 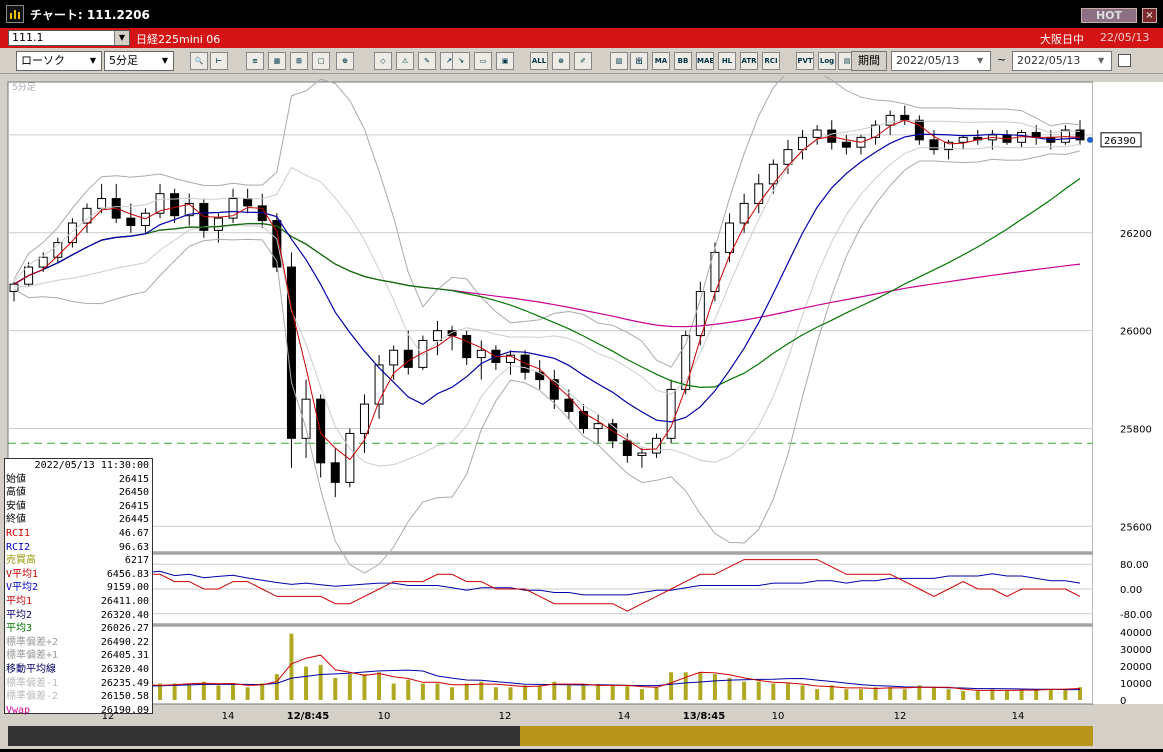 I want to click on info-label: 標準偏差+1, so click(x=32, y=656).